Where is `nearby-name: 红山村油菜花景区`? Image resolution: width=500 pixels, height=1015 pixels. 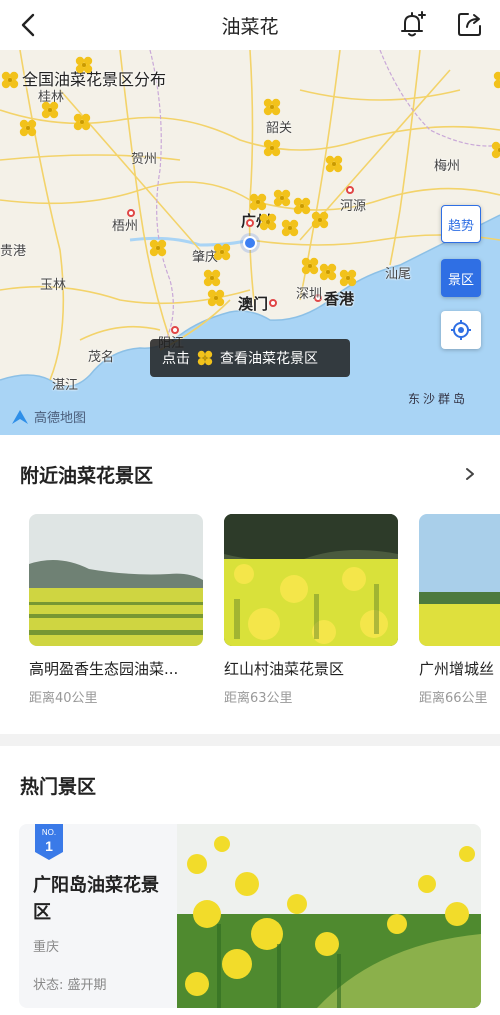
nearby-name: 红山村油菜花景区 is located at coordinates (284, 669).